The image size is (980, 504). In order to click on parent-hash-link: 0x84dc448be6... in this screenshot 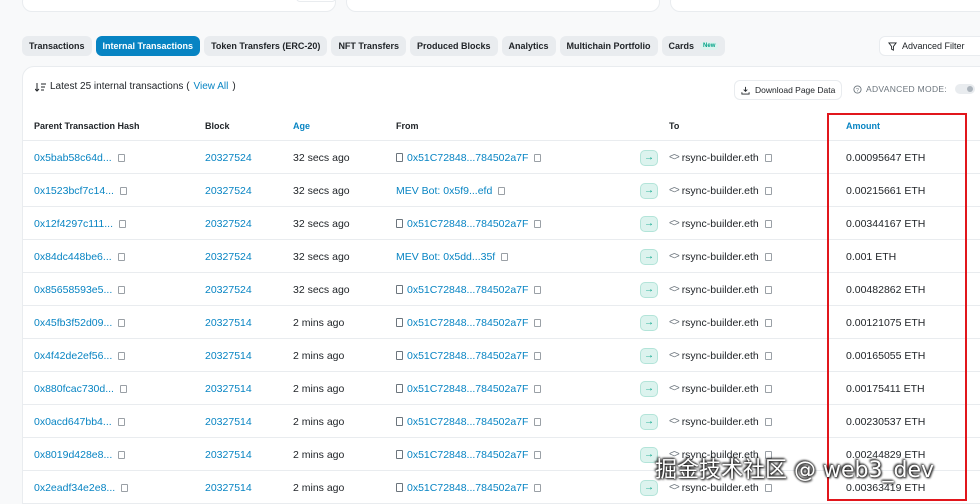, I will do `click(73, 257)`.